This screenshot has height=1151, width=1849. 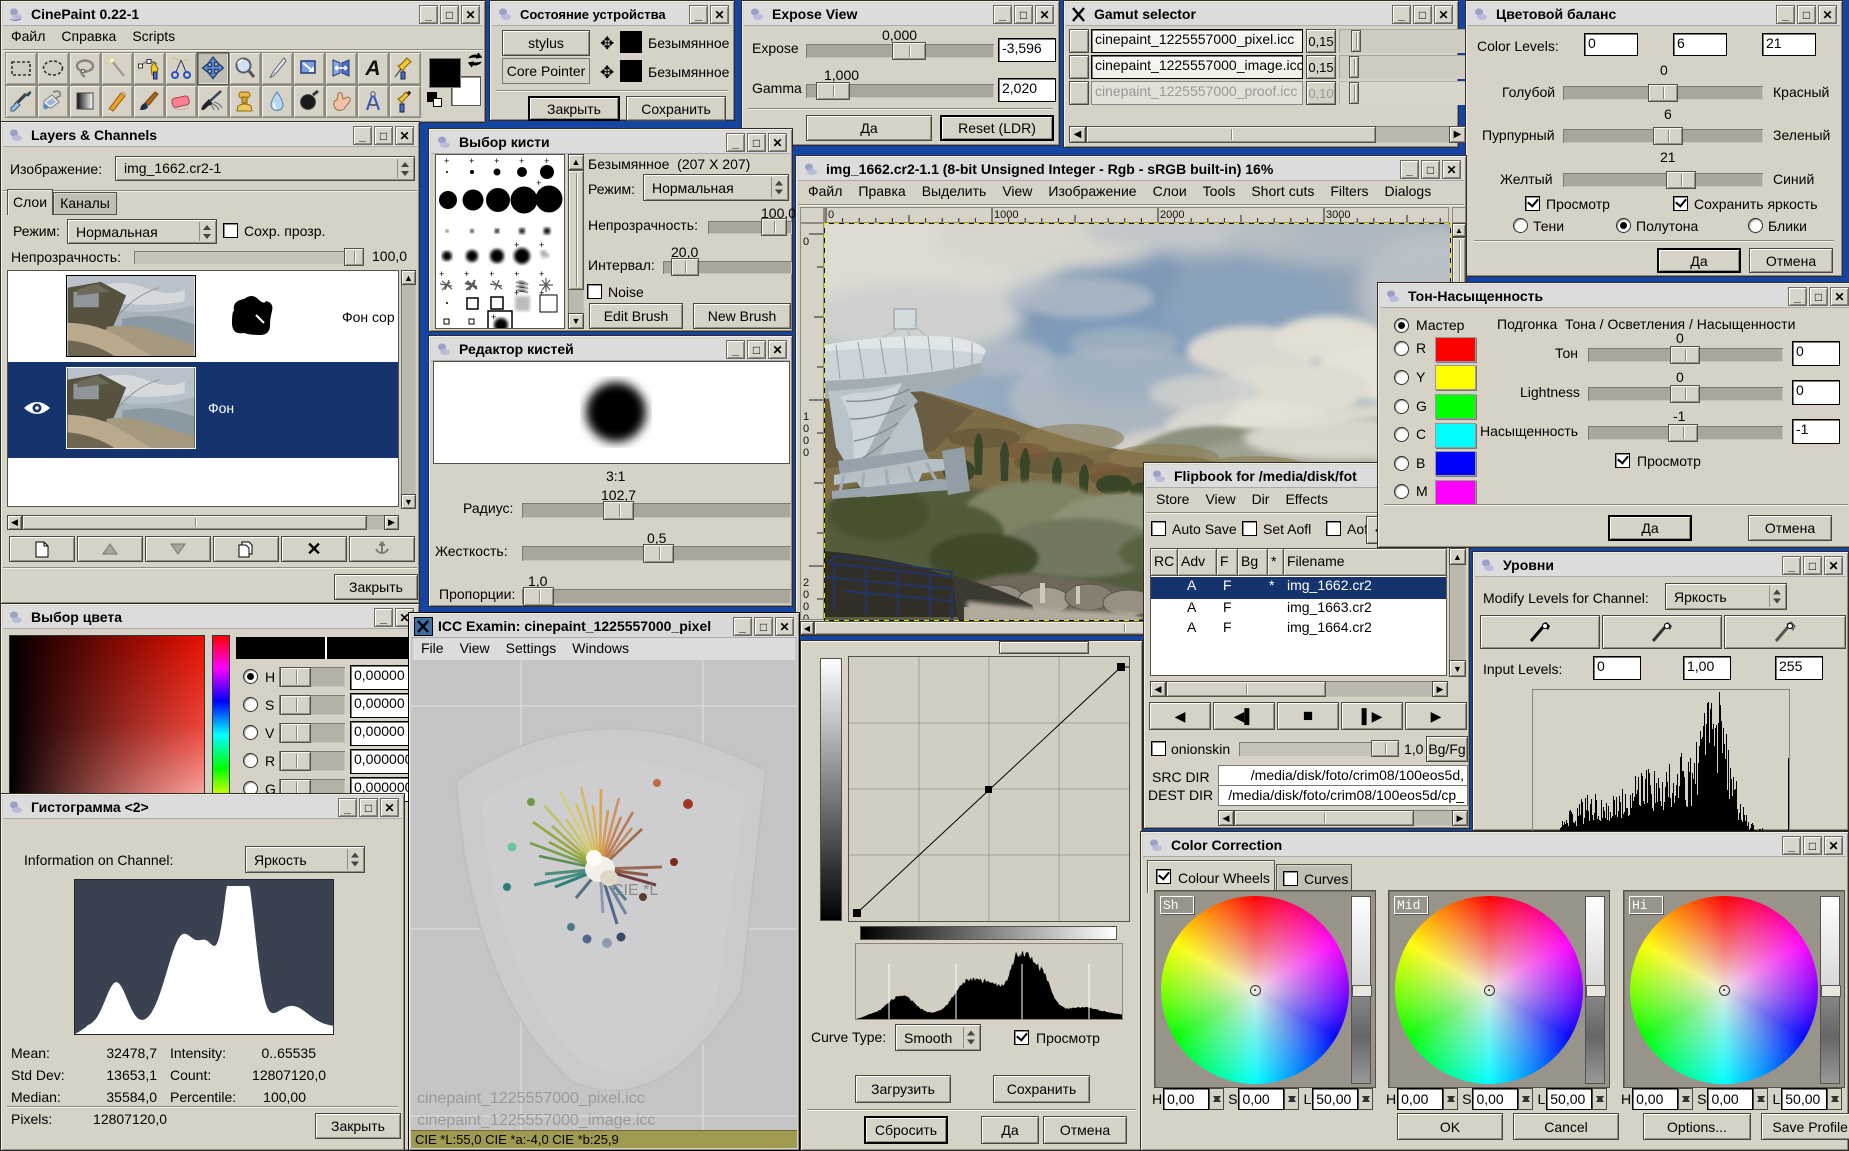 What do you see at coordinates (806, 583) in the screenshot?
I see `svg-text: 2` at bounding box center [806, 583].